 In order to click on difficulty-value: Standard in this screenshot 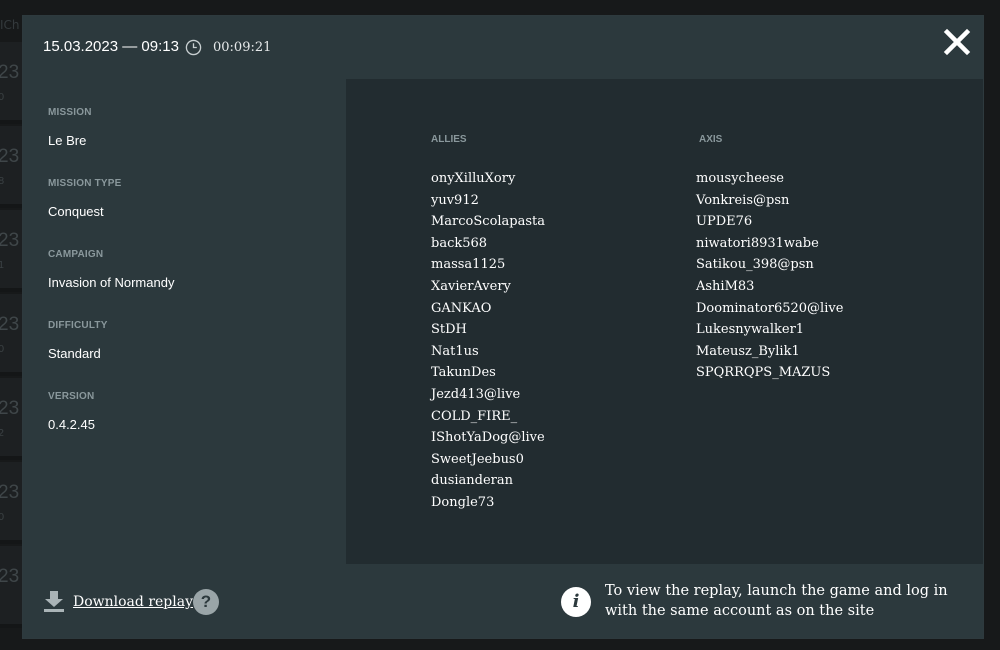, I will do `click(74, 353)`.